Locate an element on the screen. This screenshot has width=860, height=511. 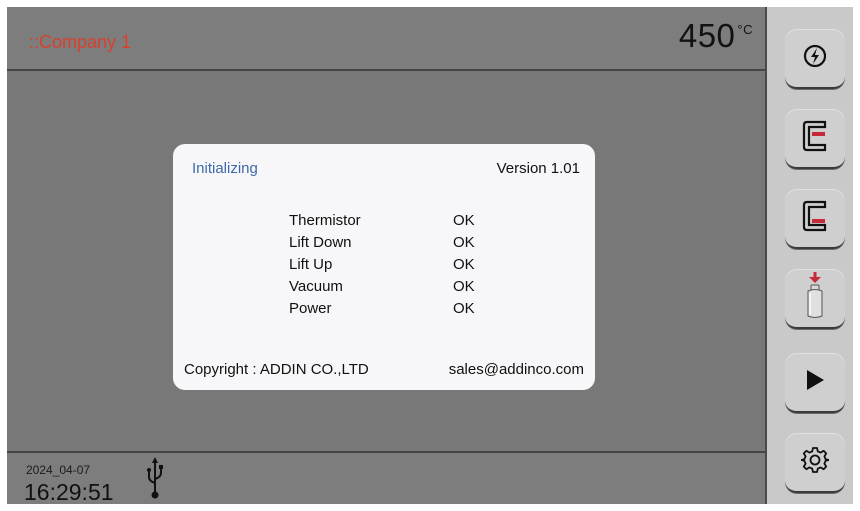
dialog-title: Initializing is located at coordinates (225, 168).